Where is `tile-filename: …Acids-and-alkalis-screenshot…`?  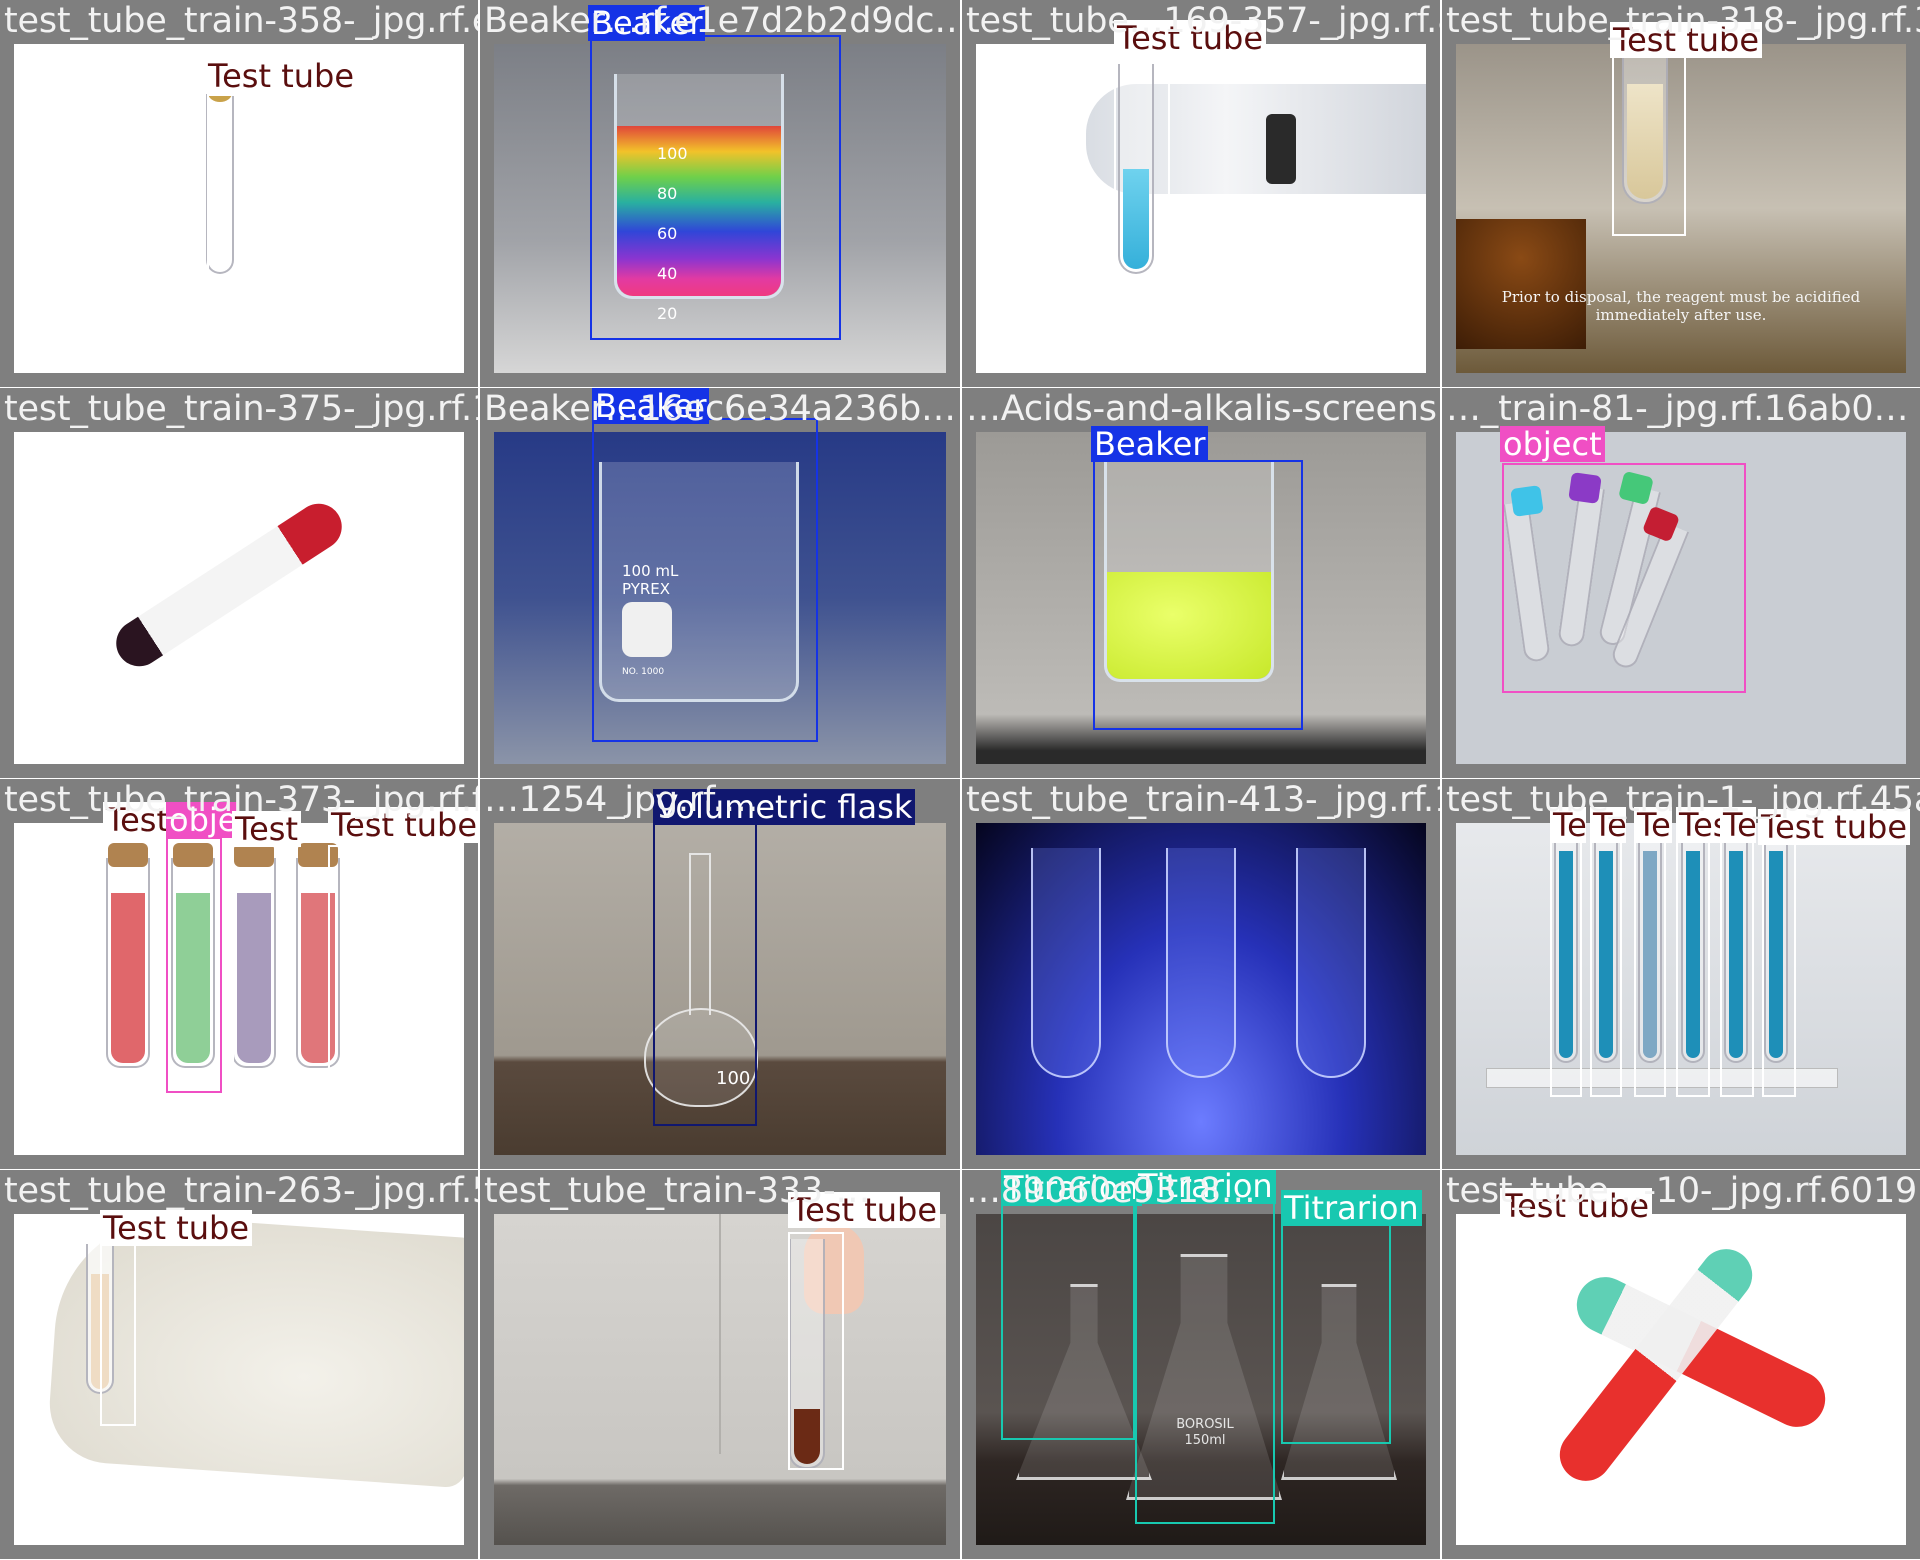 tile-filename: …Acids-and-alkalis-screenshot… is located at coordinates (1203, 409).